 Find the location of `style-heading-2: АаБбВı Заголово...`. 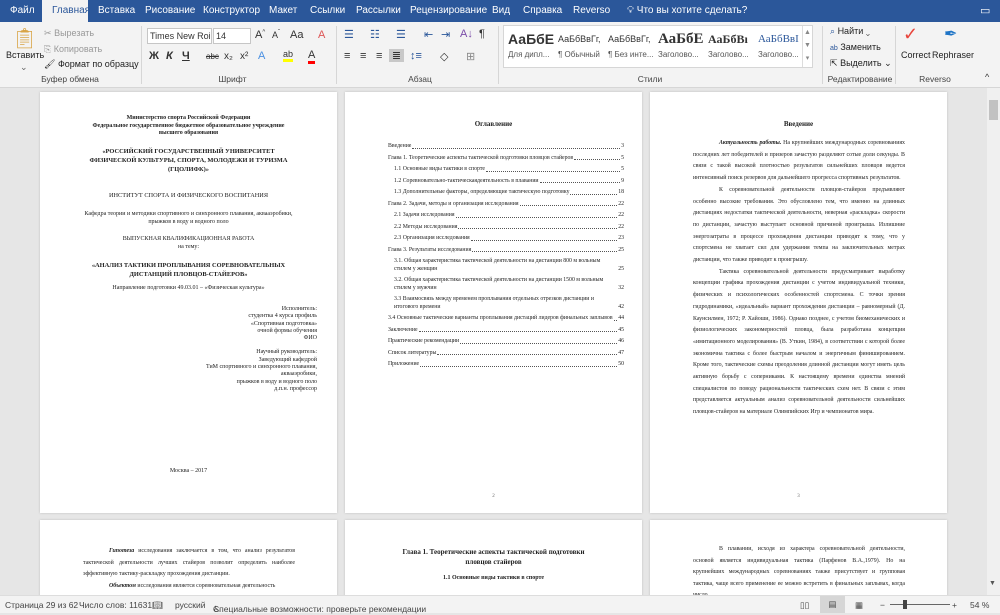

style-heading-2: АаБбВı Заголово... is located at coordinates (733, 43).